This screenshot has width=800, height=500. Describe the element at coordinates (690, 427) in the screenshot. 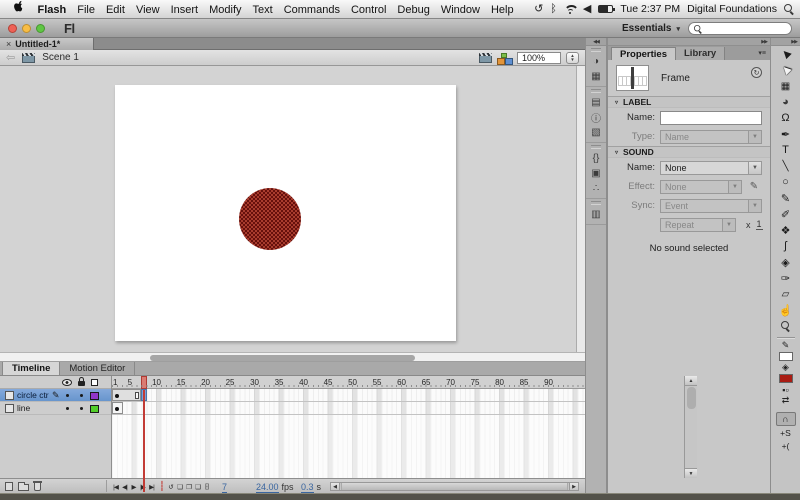

I see `timeline-vertical-scrollbar: ▲ ▼` at that location.